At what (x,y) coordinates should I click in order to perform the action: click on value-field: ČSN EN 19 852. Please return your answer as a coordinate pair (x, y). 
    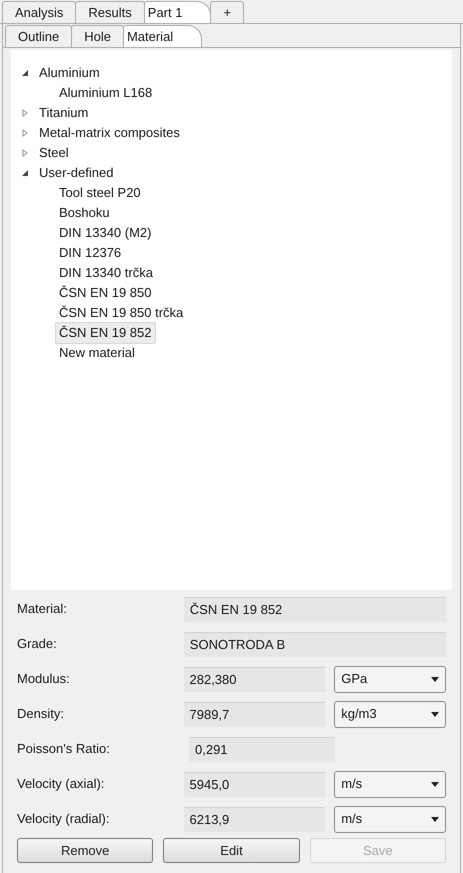
    Looking at the image, I should click on (315, 609).